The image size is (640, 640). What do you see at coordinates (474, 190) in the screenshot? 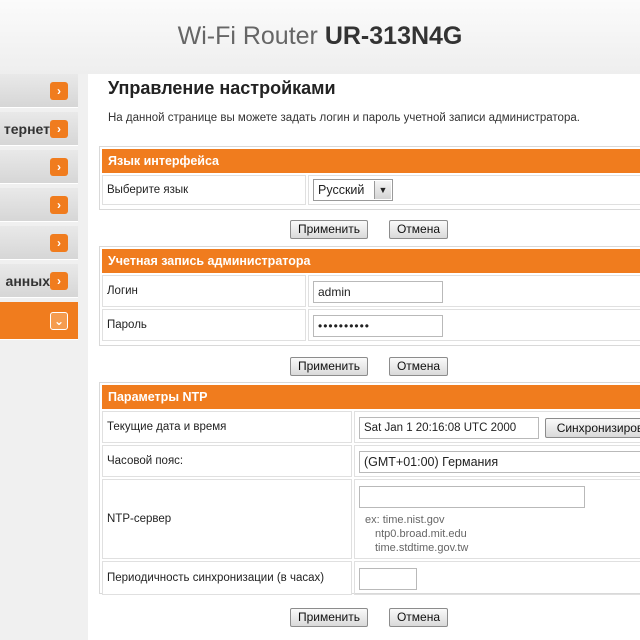
I see `language-value-cell: Русский ▼` at bounding box center [474, 190].